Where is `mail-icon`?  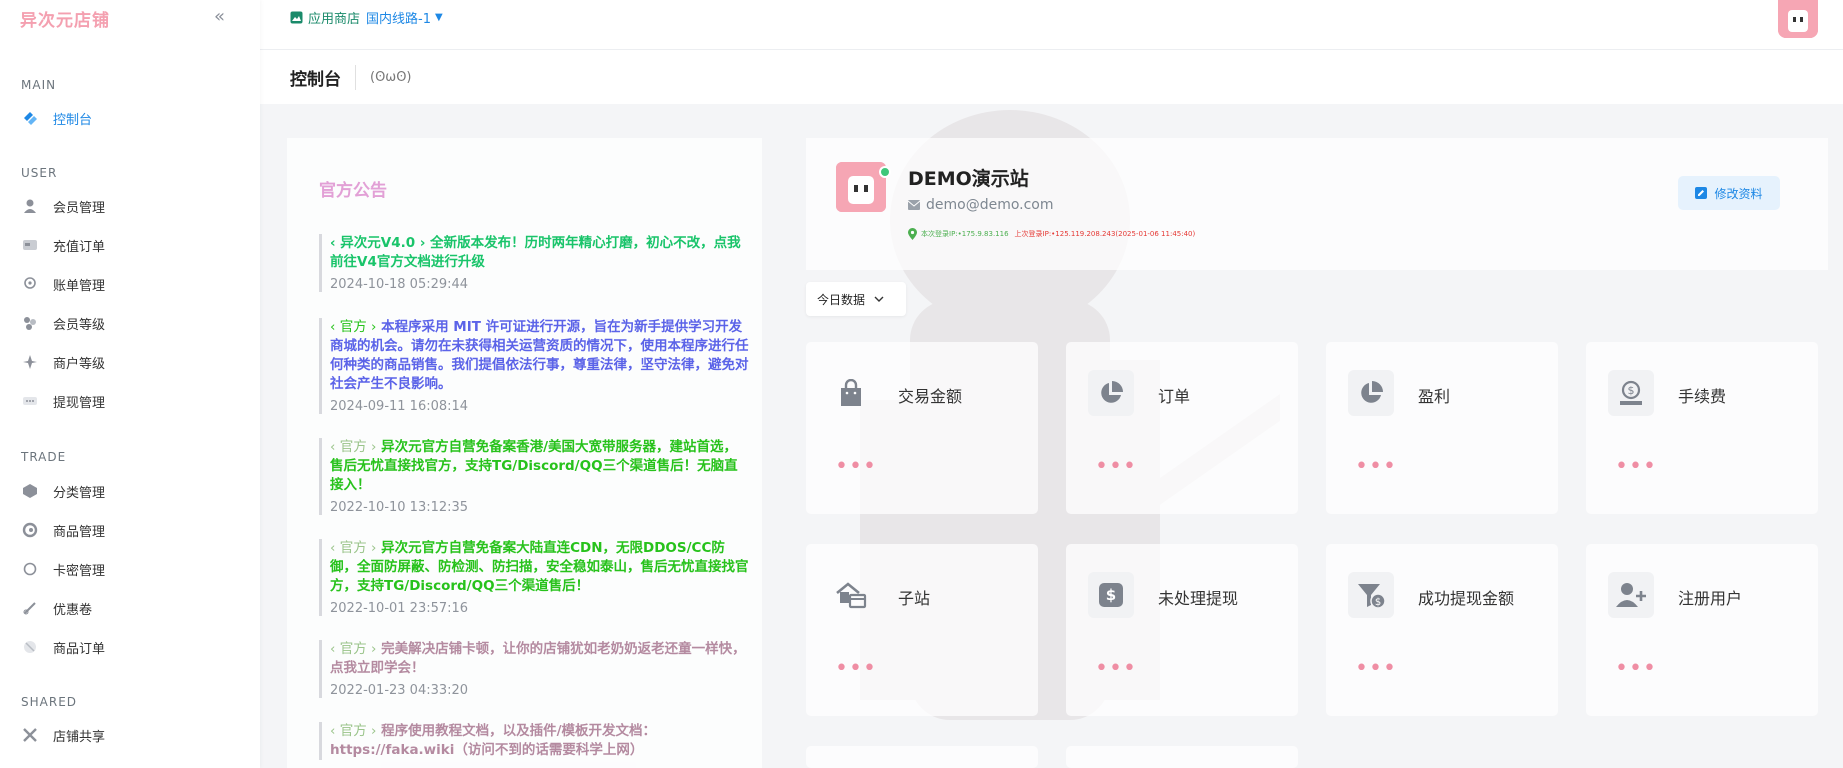 mail-icon is located at coordinates (914, 205).